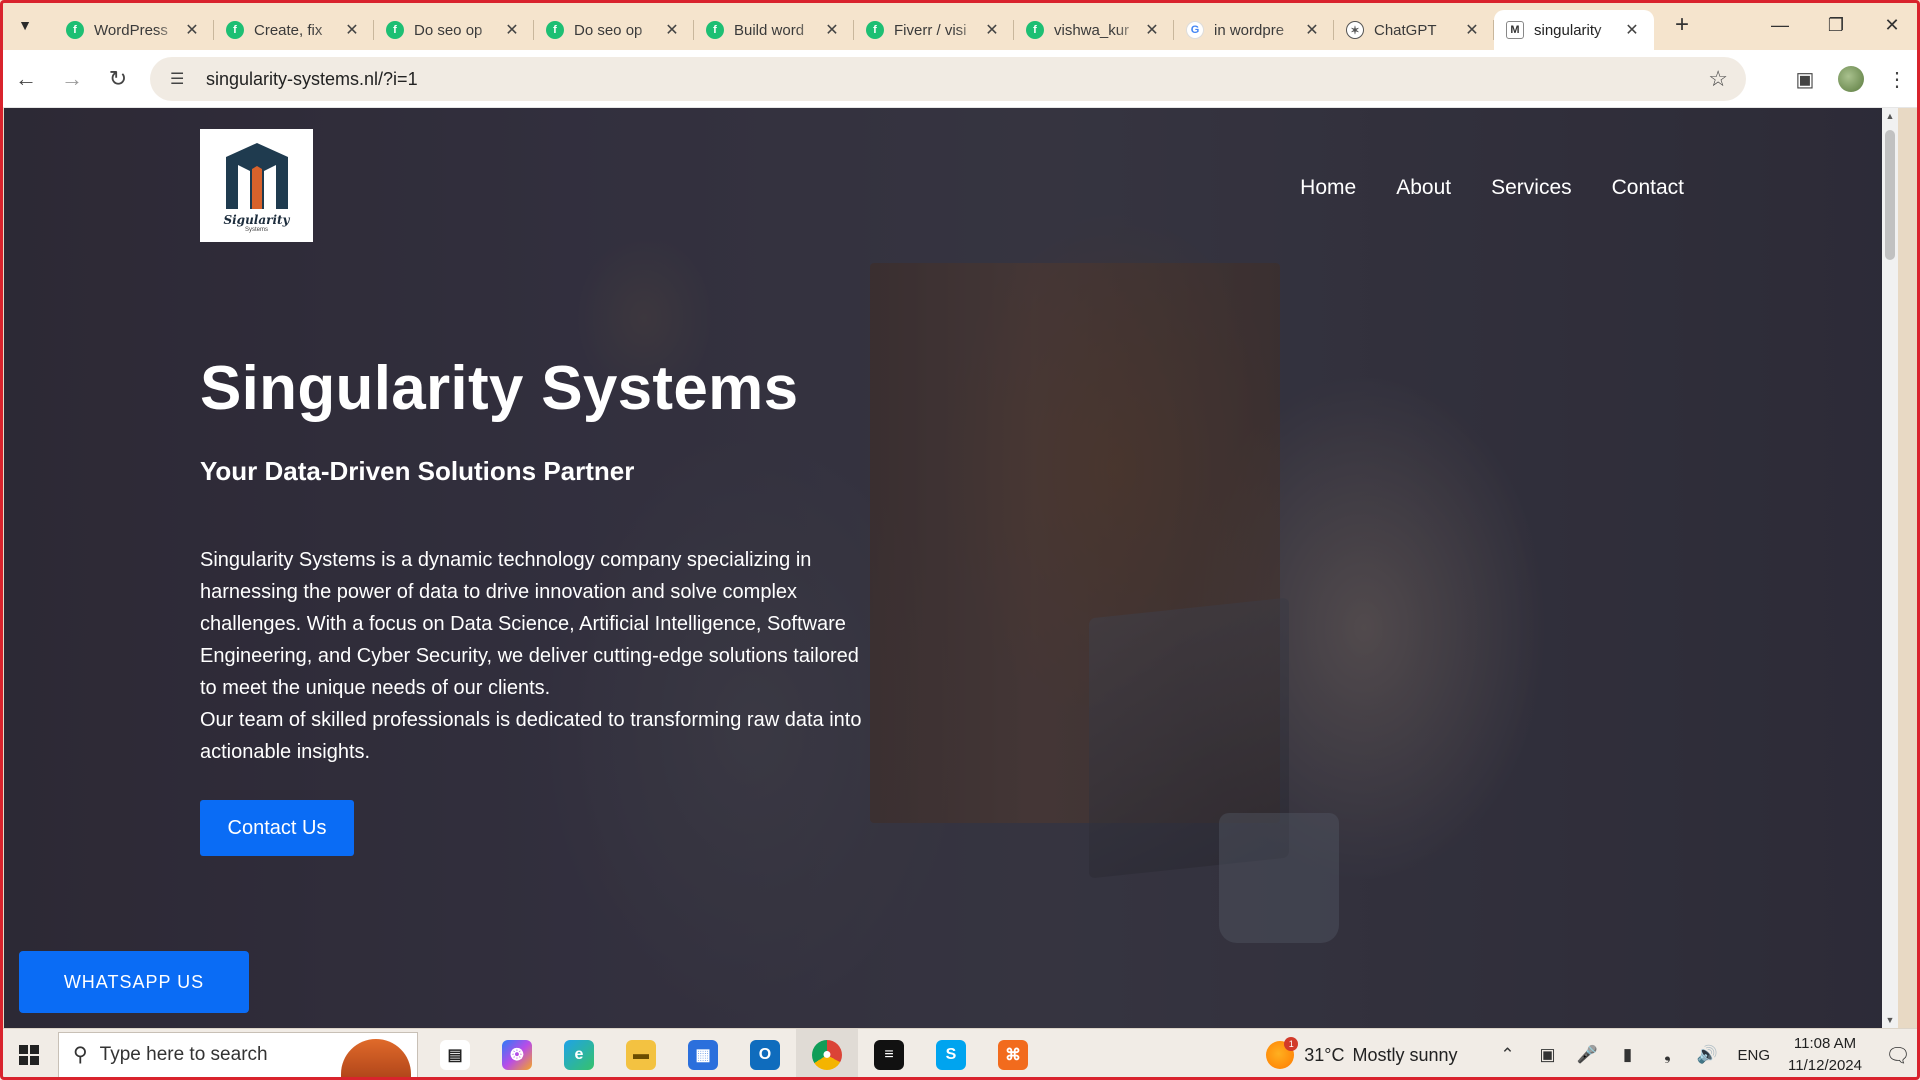 This screenshot has height=1080, width=1920. I want to click on taskbar-capcut: ≡, so click(889, 1054).